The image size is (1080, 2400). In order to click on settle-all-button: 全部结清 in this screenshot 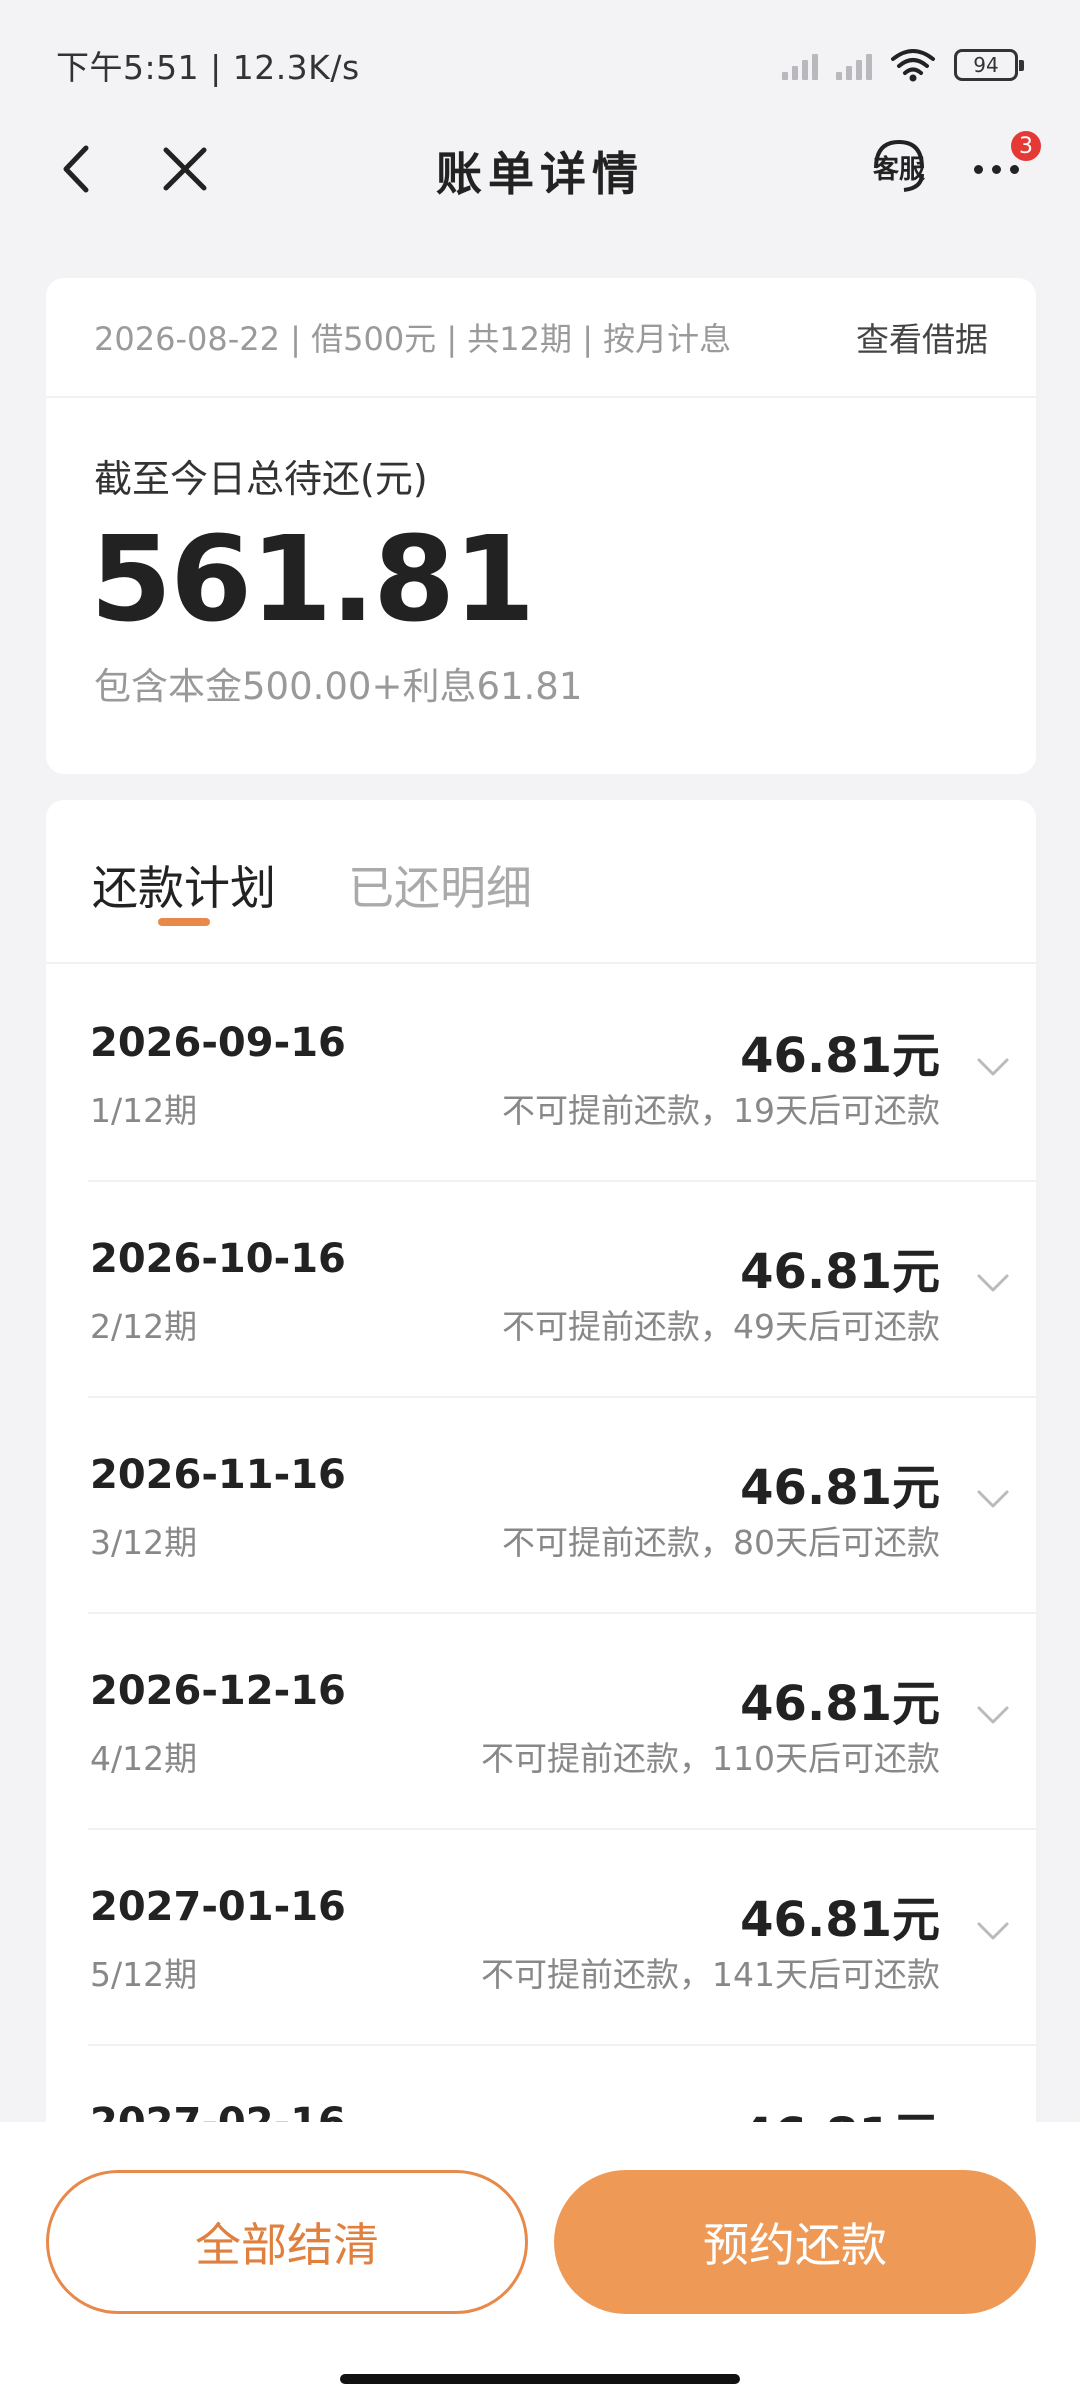, I will do `click(287, 2242)`.